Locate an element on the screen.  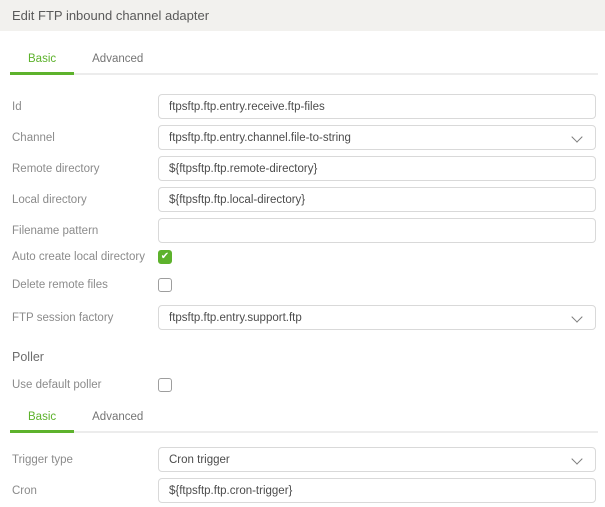
poller-tabbar: Basic Advanced is located at coordinates (304, 419).